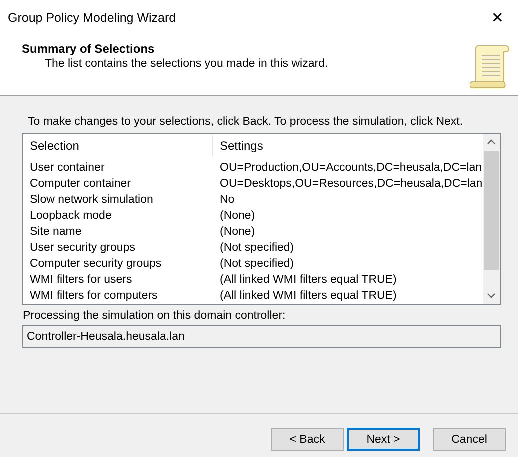 The width and height of the screenshot is (518, 457). I want to click on header-subtitle: The list contains the selections you made in this wizard., so click(186, 64).